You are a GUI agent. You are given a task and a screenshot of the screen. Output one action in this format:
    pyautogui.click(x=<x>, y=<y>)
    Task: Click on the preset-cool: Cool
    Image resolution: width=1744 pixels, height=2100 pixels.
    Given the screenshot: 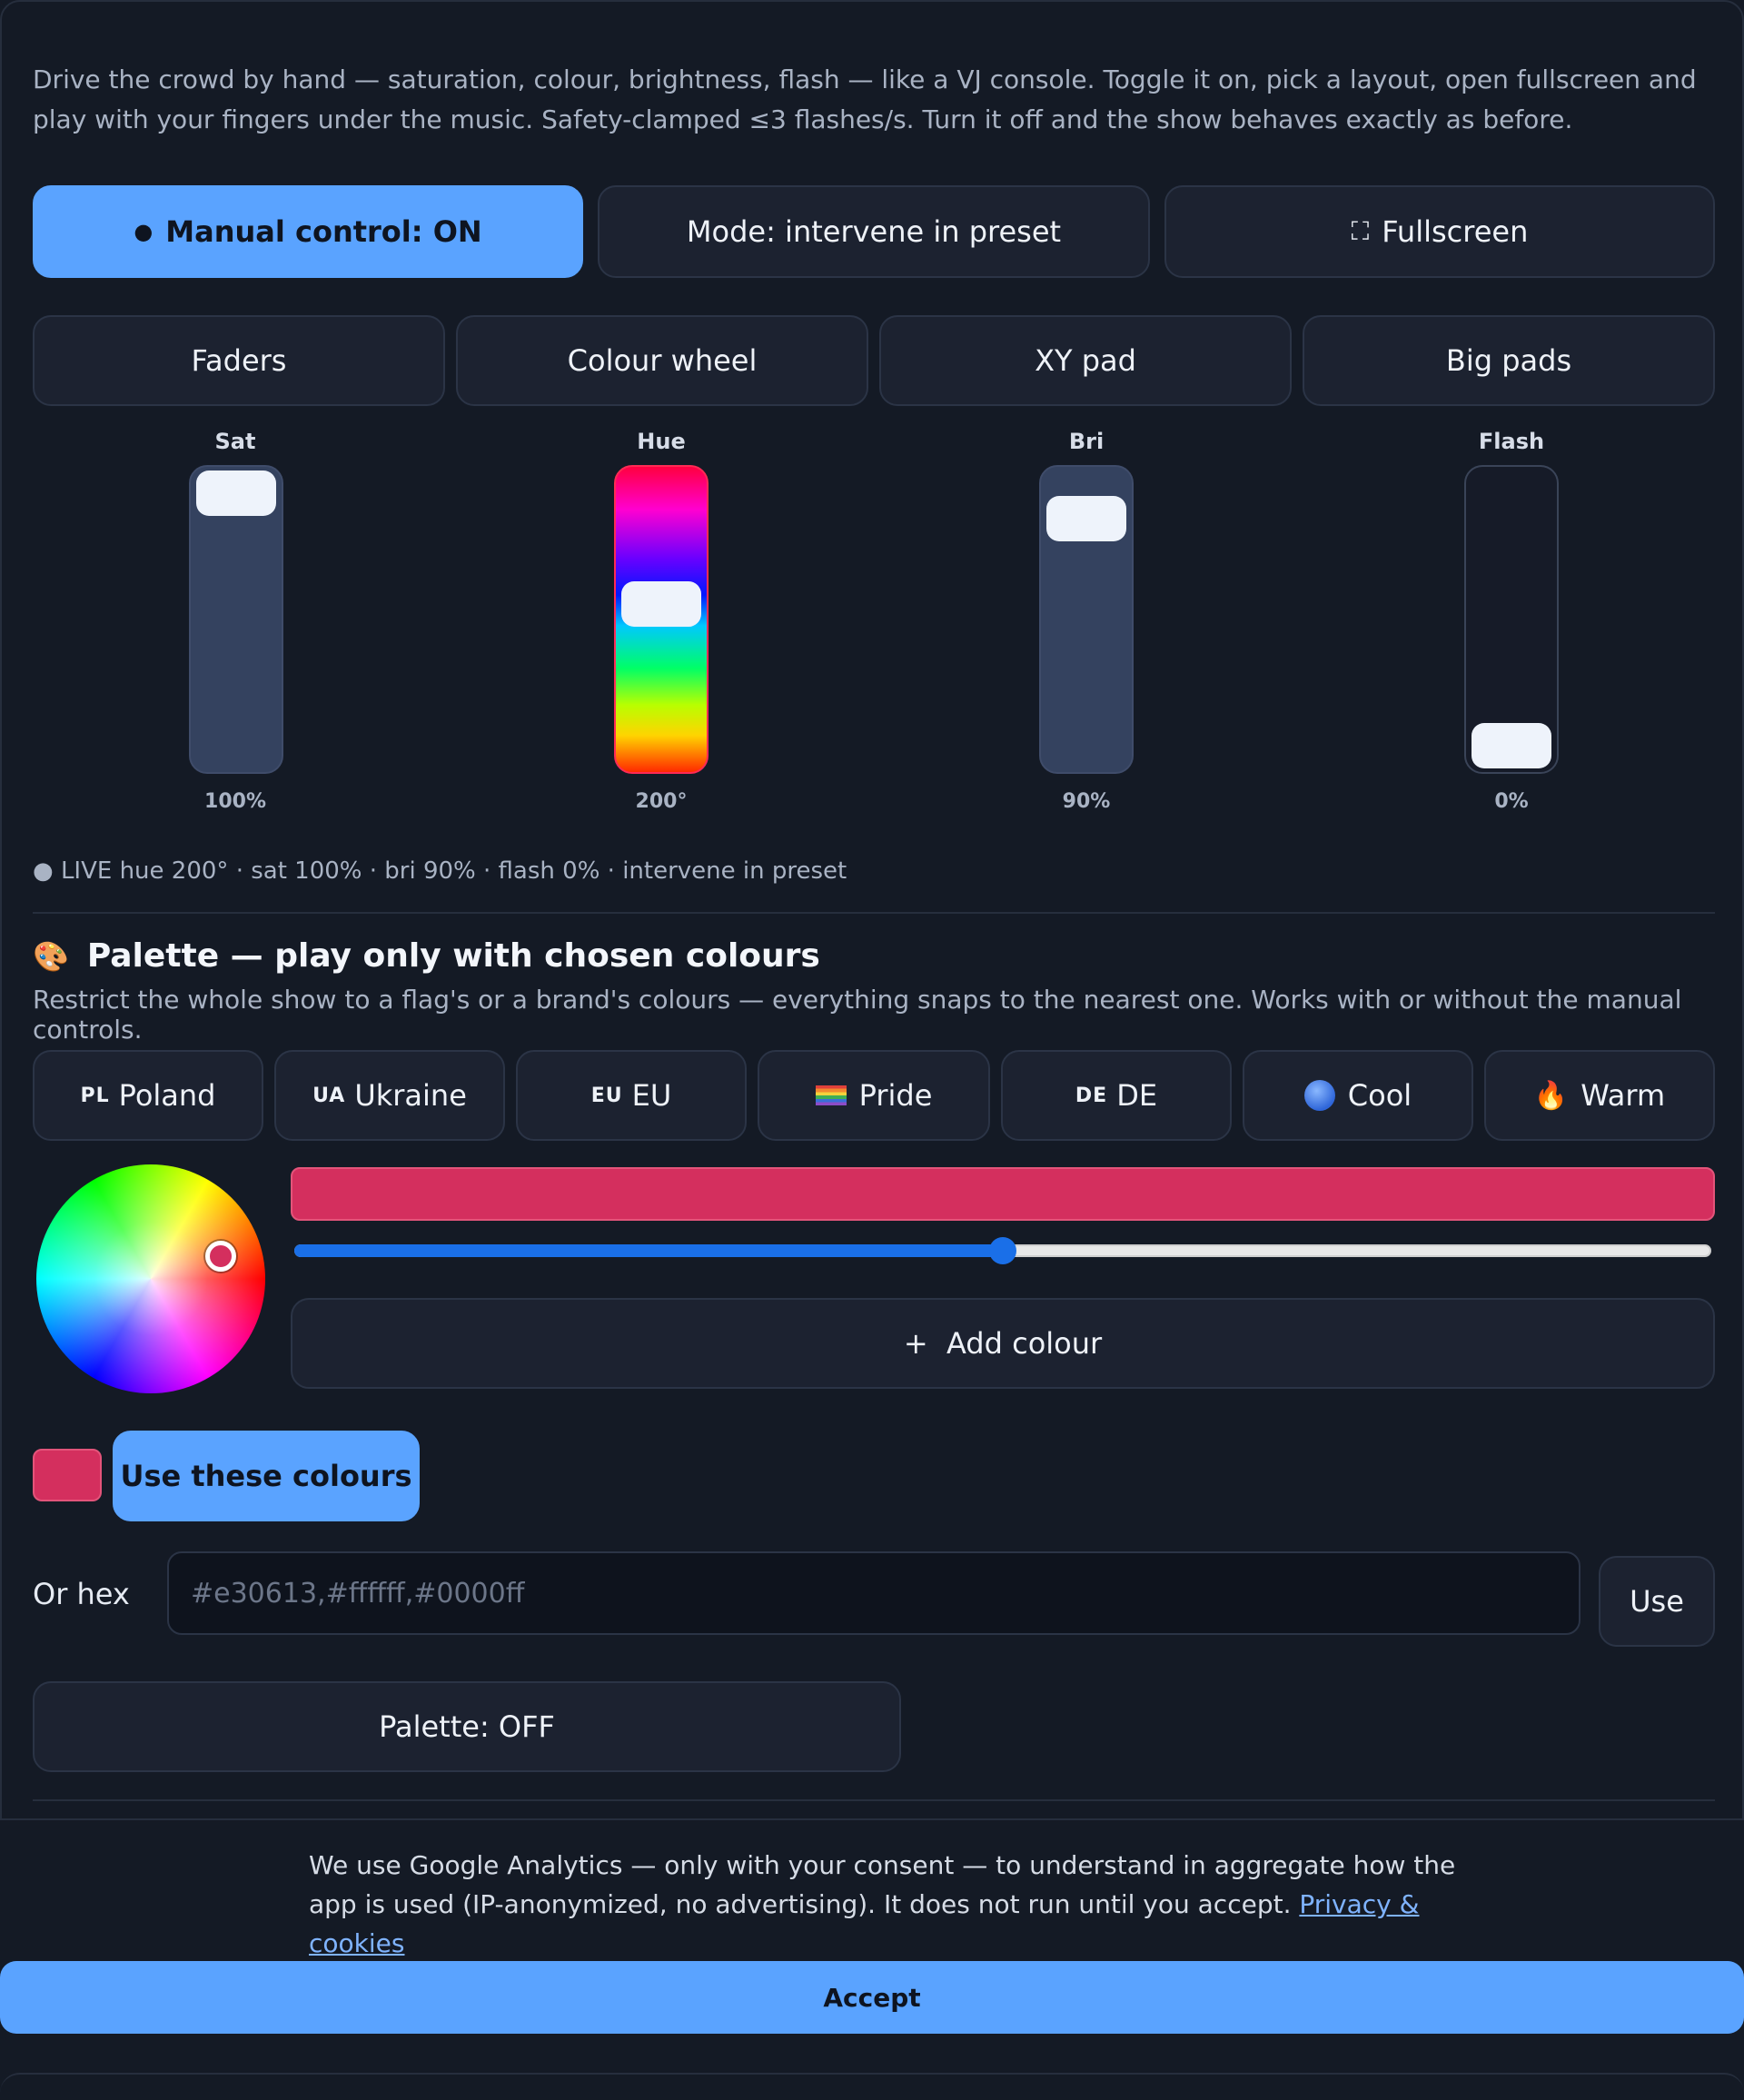 What is the action you would take?
    pyautogui.click(x=1358, y=1095)
    